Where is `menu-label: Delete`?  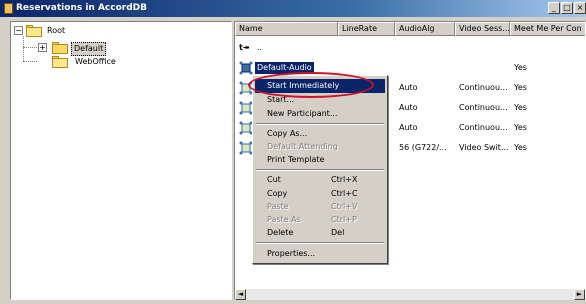 menu-label: Delete is located at coordinates (280, 232).